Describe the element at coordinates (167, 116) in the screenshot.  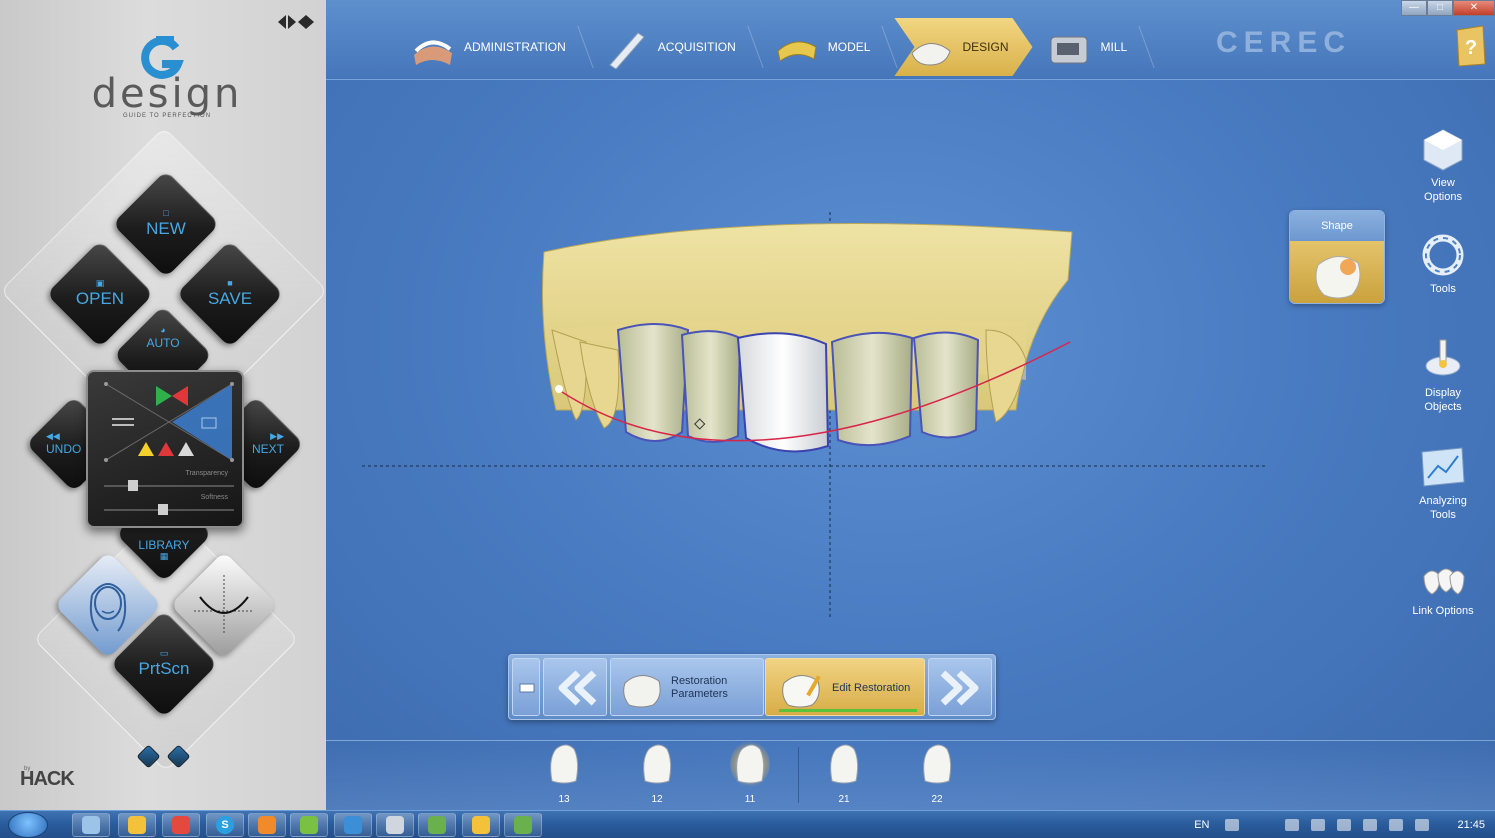
I see `logo-tagline: GUIDE TO PERFECTION` at that location.